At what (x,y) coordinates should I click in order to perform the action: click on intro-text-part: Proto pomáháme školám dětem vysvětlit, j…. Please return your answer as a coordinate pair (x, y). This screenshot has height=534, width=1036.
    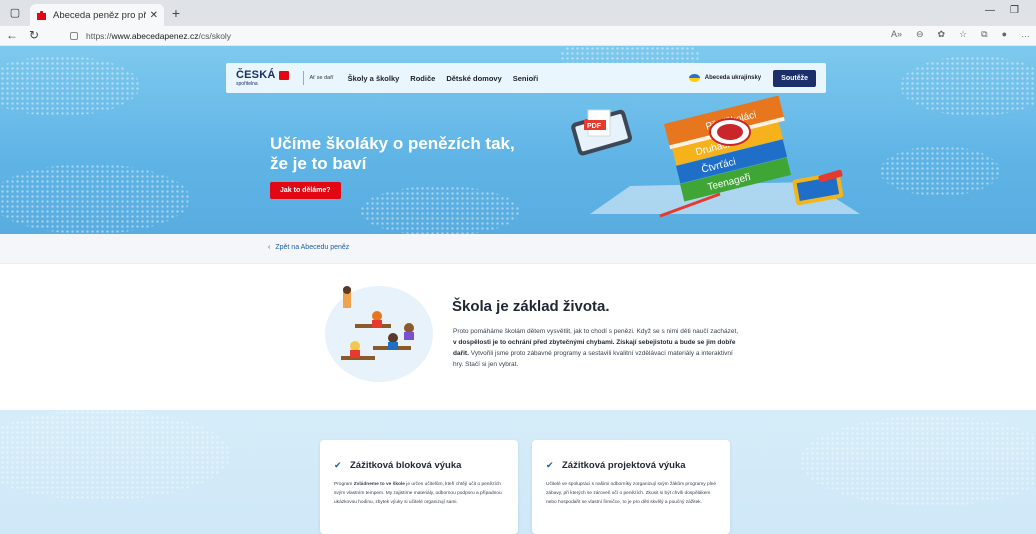
    Looking at the image, I should click on (596, 331).